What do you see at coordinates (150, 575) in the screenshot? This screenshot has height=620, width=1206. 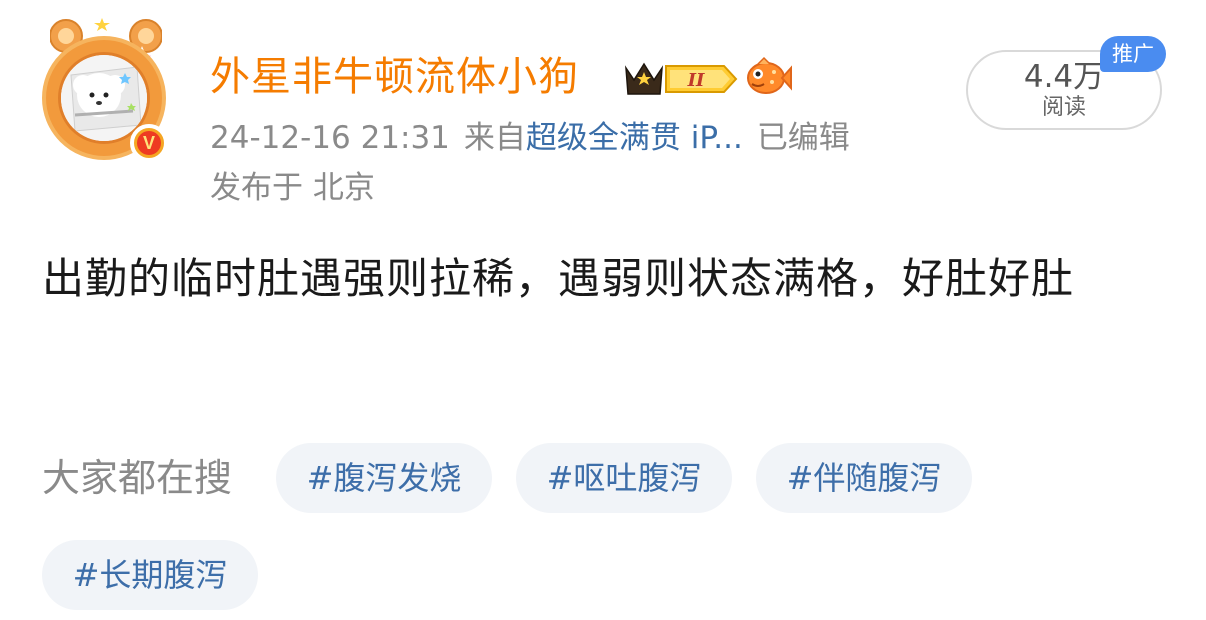 I see `trending-tag: #长期腹泻` at bounding box center [150, 575].